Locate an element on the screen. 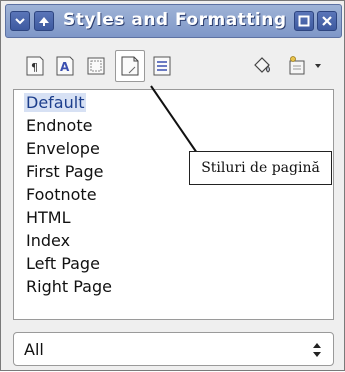 The width and height of the screenshot is (345, 372). style-filter-value: All is located at coordinates (34, 349).